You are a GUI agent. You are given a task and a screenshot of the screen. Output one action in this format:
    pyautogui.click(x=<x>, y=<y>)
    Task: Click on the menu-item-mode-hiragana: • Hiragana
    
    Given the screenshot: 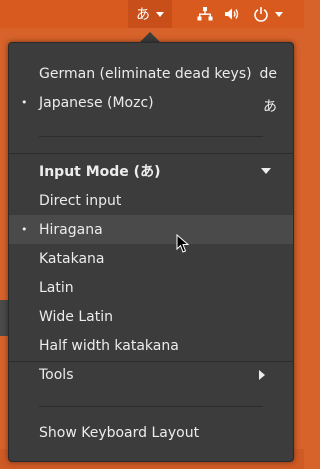 What is the action you would take?
    pyautogui.click(x=151, y=229)
    